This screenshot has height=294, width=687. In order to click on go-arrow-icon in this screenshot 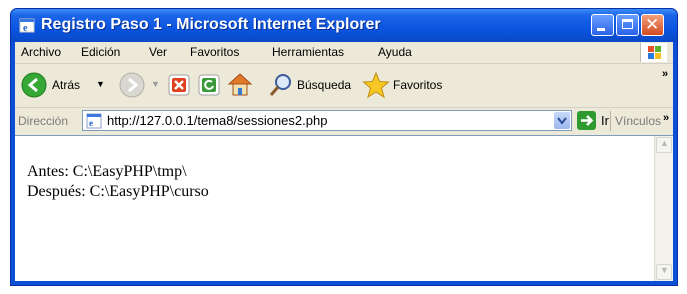, I will do `click(587, 120)`.